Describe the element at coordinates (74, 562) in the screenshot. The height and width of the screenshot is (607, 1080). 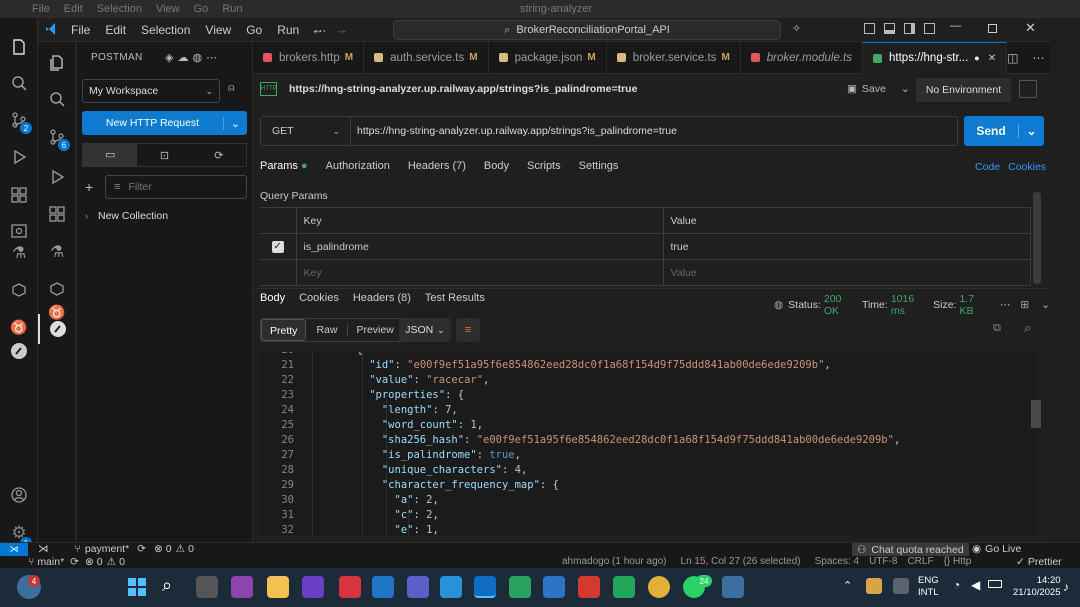
I see `sync2-icon: ⟳` at that location.